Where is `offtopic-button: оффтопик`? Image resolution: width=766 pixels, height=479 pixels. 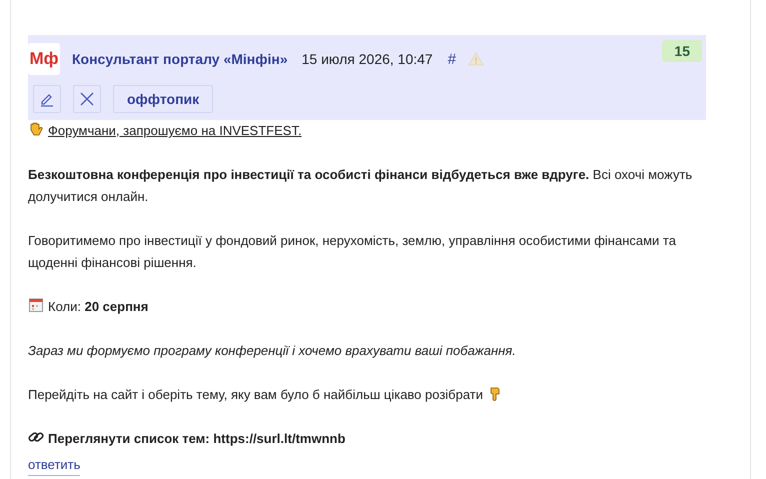 offtopic-button: оффтопик is located at coordinates (163, 99).